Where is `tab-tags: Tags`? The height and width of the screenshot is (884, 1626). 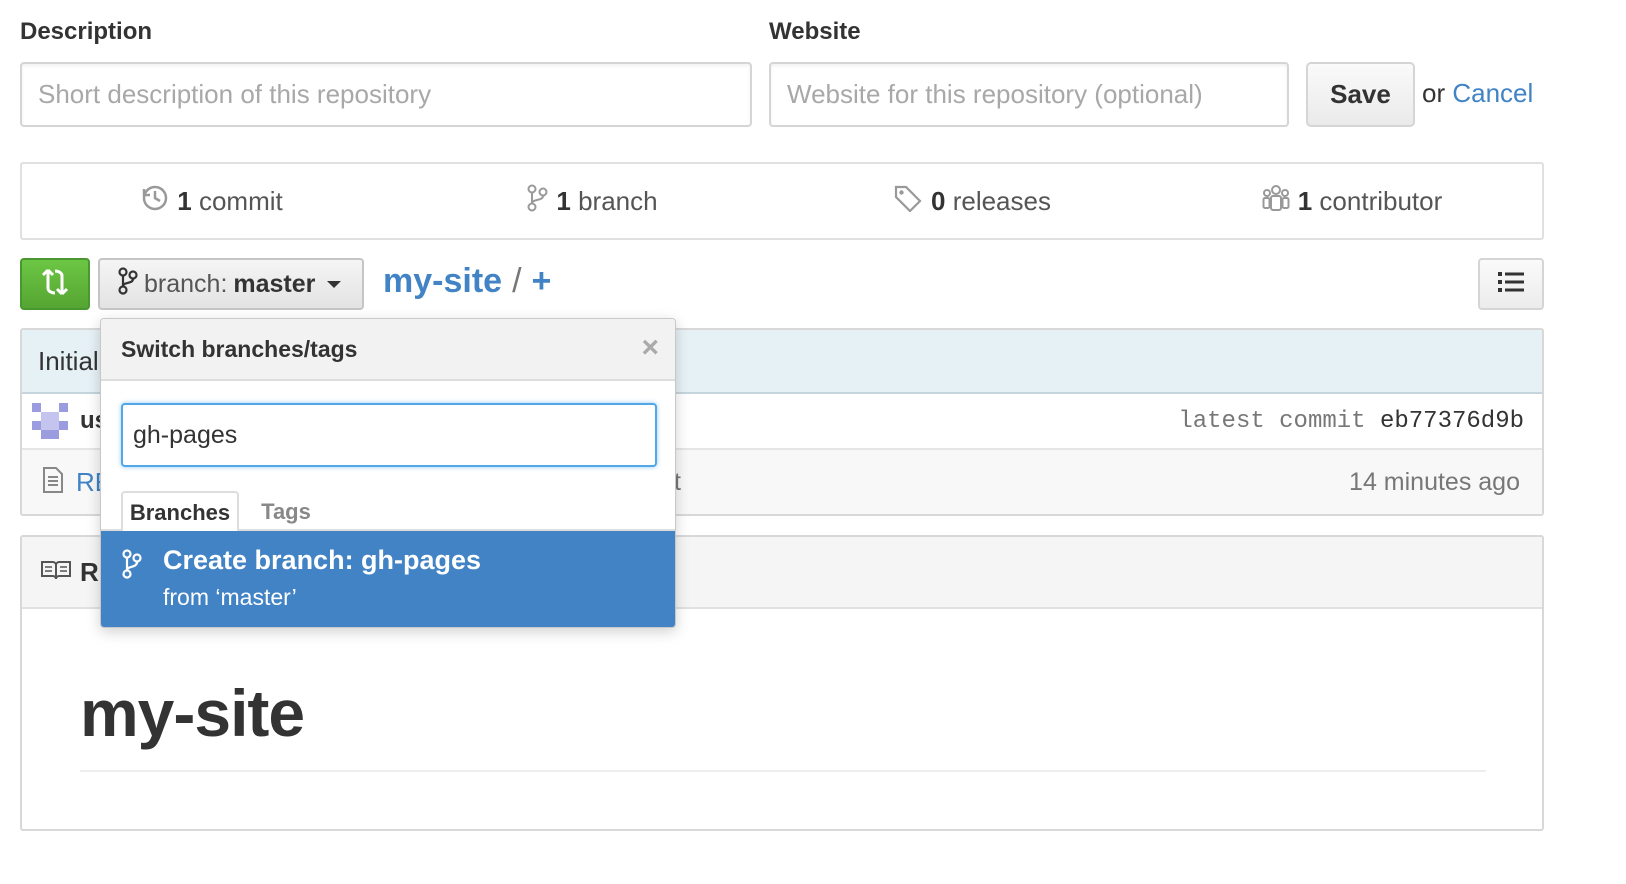 tab-tags: Tags is located at coordinates (286, 512).